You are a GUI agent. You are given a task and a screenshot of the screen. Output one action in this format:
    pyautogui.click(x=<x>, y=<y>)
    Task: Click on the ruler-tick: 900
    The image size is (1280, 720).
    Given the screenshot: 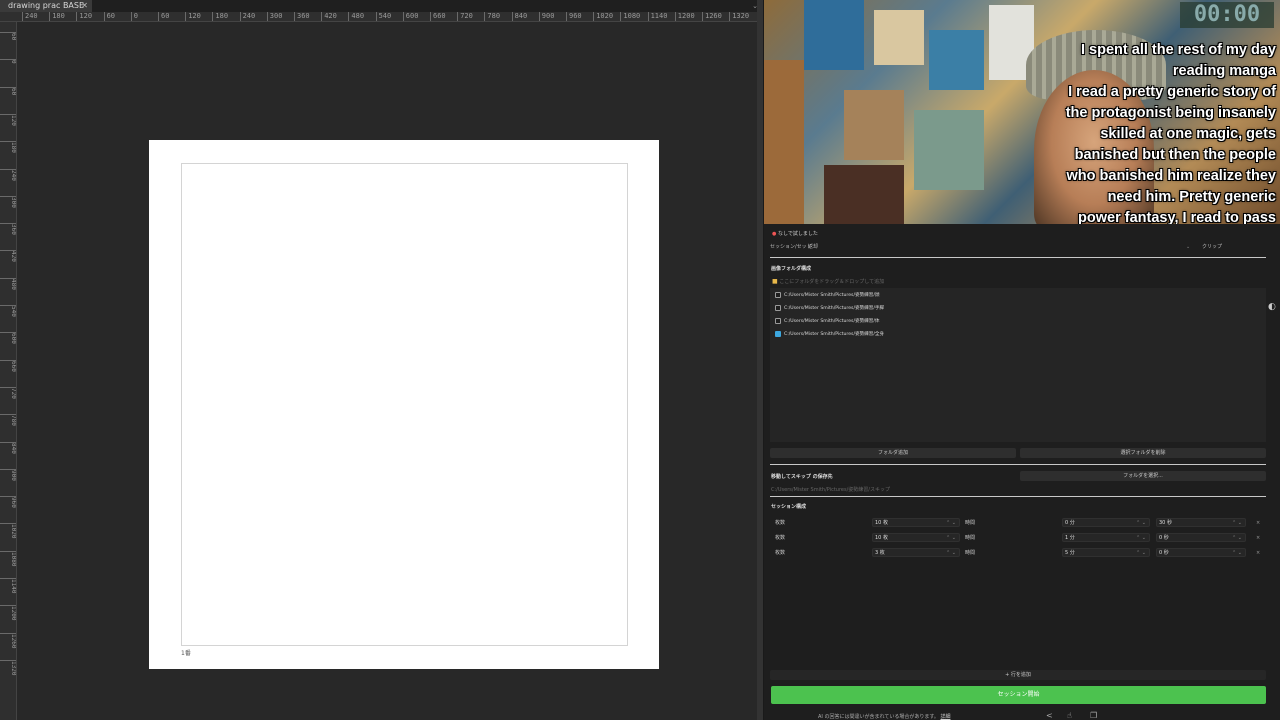 What is the action you would take?
    pyautogui.click(x=8, y=481)
    